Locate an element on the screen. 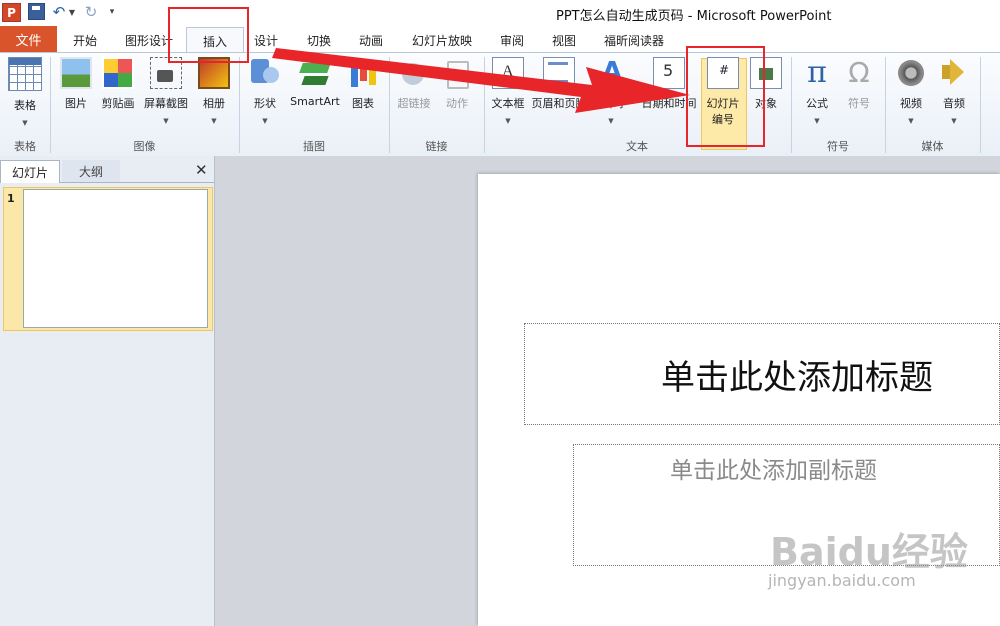  equation-button-label: 公式 is located at coordinates (817, 103).